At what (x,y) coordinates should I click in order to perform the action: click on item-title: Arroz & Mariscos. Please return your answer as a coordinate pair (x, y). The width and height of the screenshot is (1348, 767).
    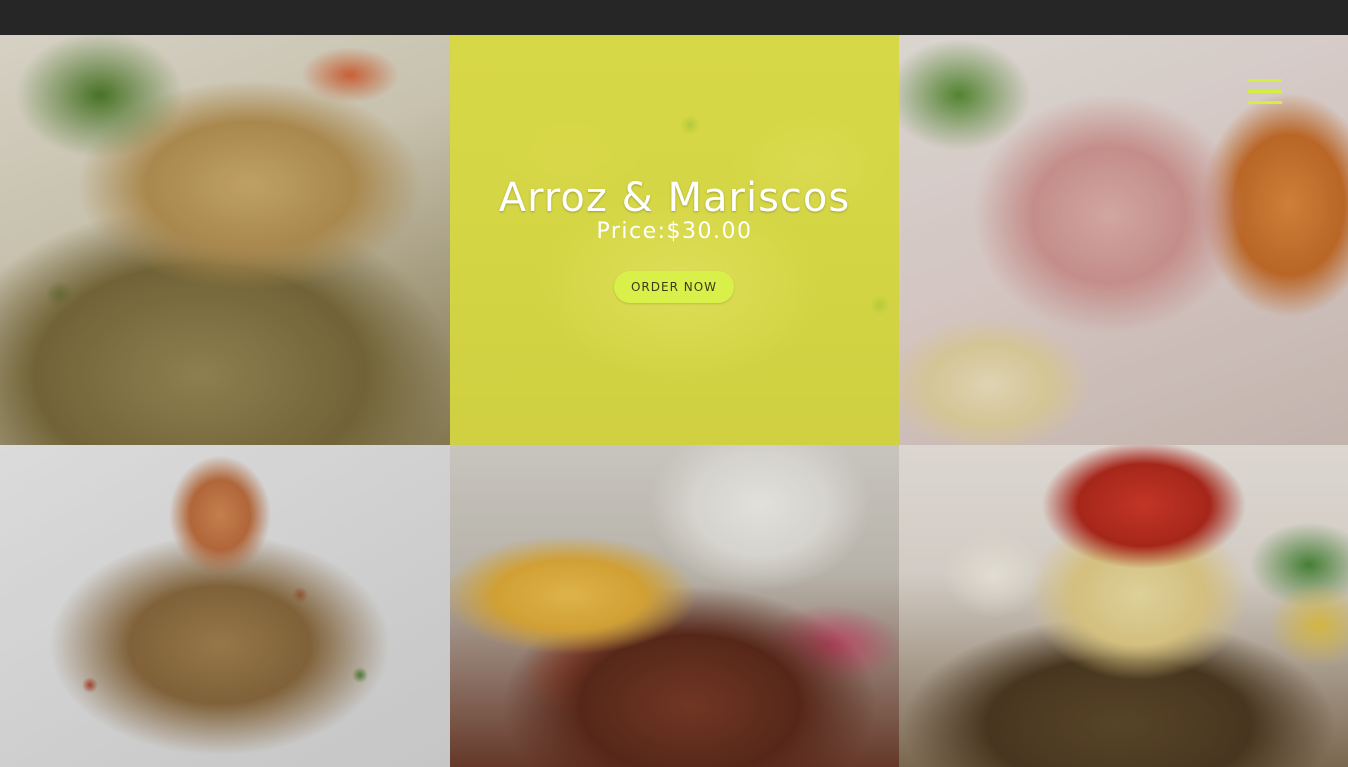
    Looking at the image, I should click on (674, 198).